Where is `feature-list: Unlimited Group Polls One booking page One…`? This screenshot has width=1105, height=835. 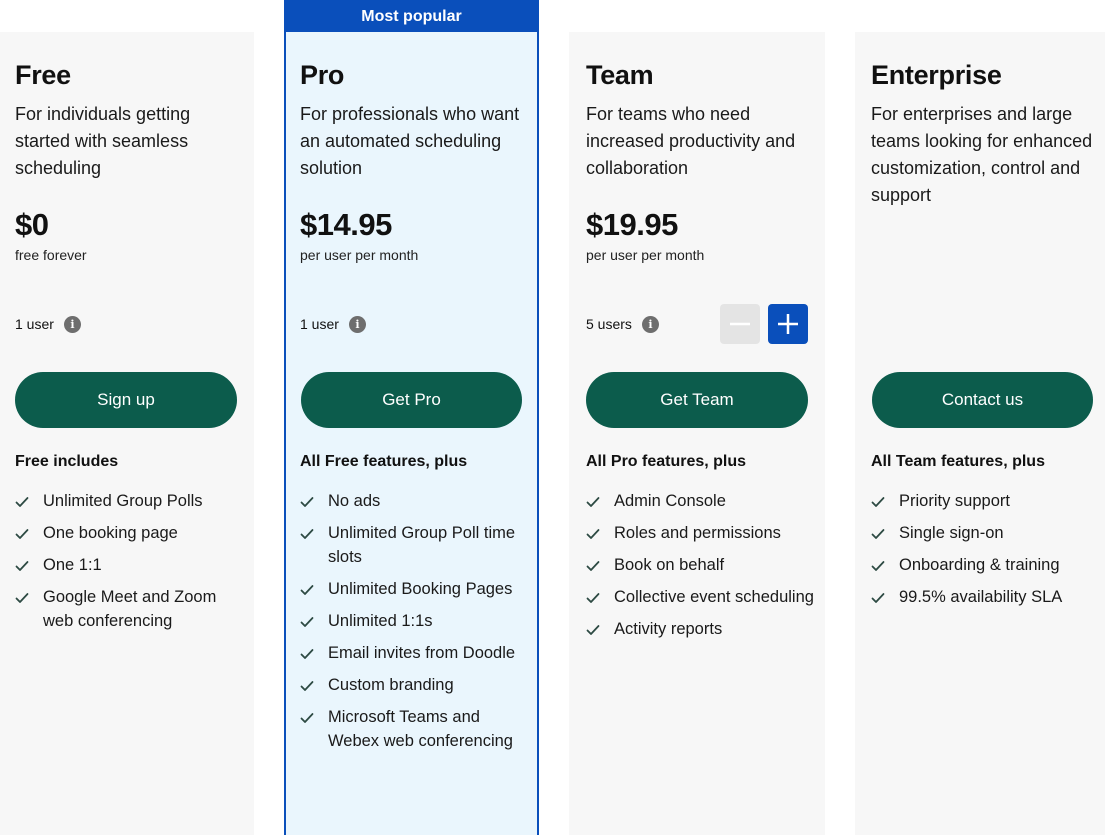 feature-list: Unlimited Group Polls One booking page One… is located at coordinates (130, 565).